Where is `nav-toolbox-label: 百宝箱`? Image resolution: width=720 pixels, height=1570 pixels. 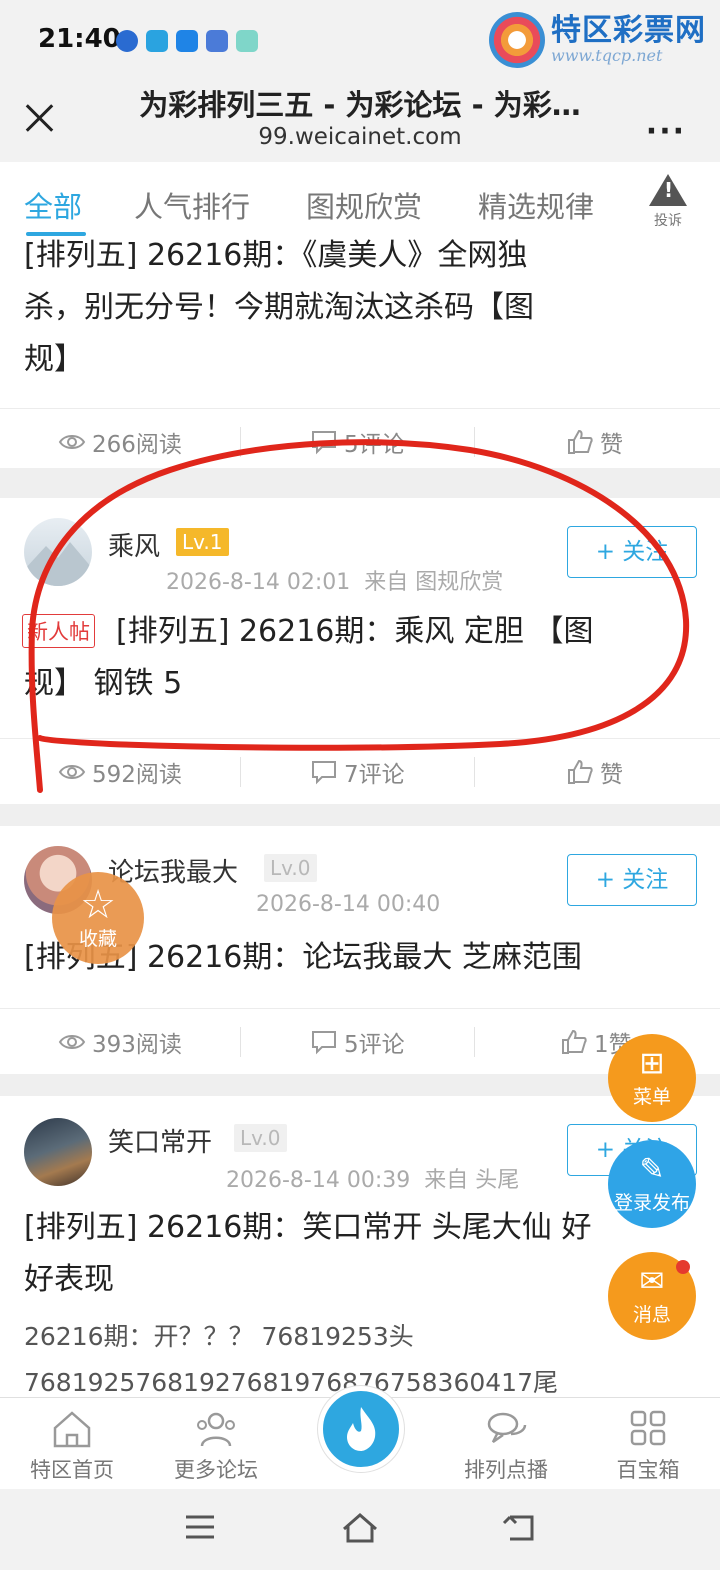 nav-toolbox-label: 百宝箱 is located at coordinates (648, 1470).